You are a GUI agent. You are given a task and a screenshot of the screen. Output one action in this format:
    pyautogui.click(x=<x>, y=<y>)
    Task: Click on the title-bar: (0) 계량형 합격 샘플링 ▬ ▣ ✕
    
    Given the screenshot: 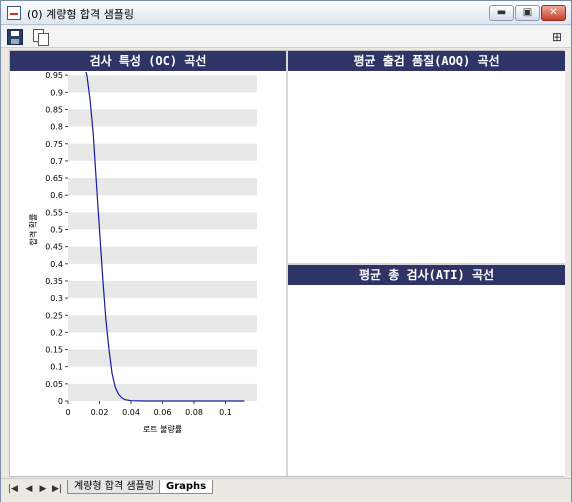 What is the action you would take?
    pyautogui.click(x=286, y=13)
    